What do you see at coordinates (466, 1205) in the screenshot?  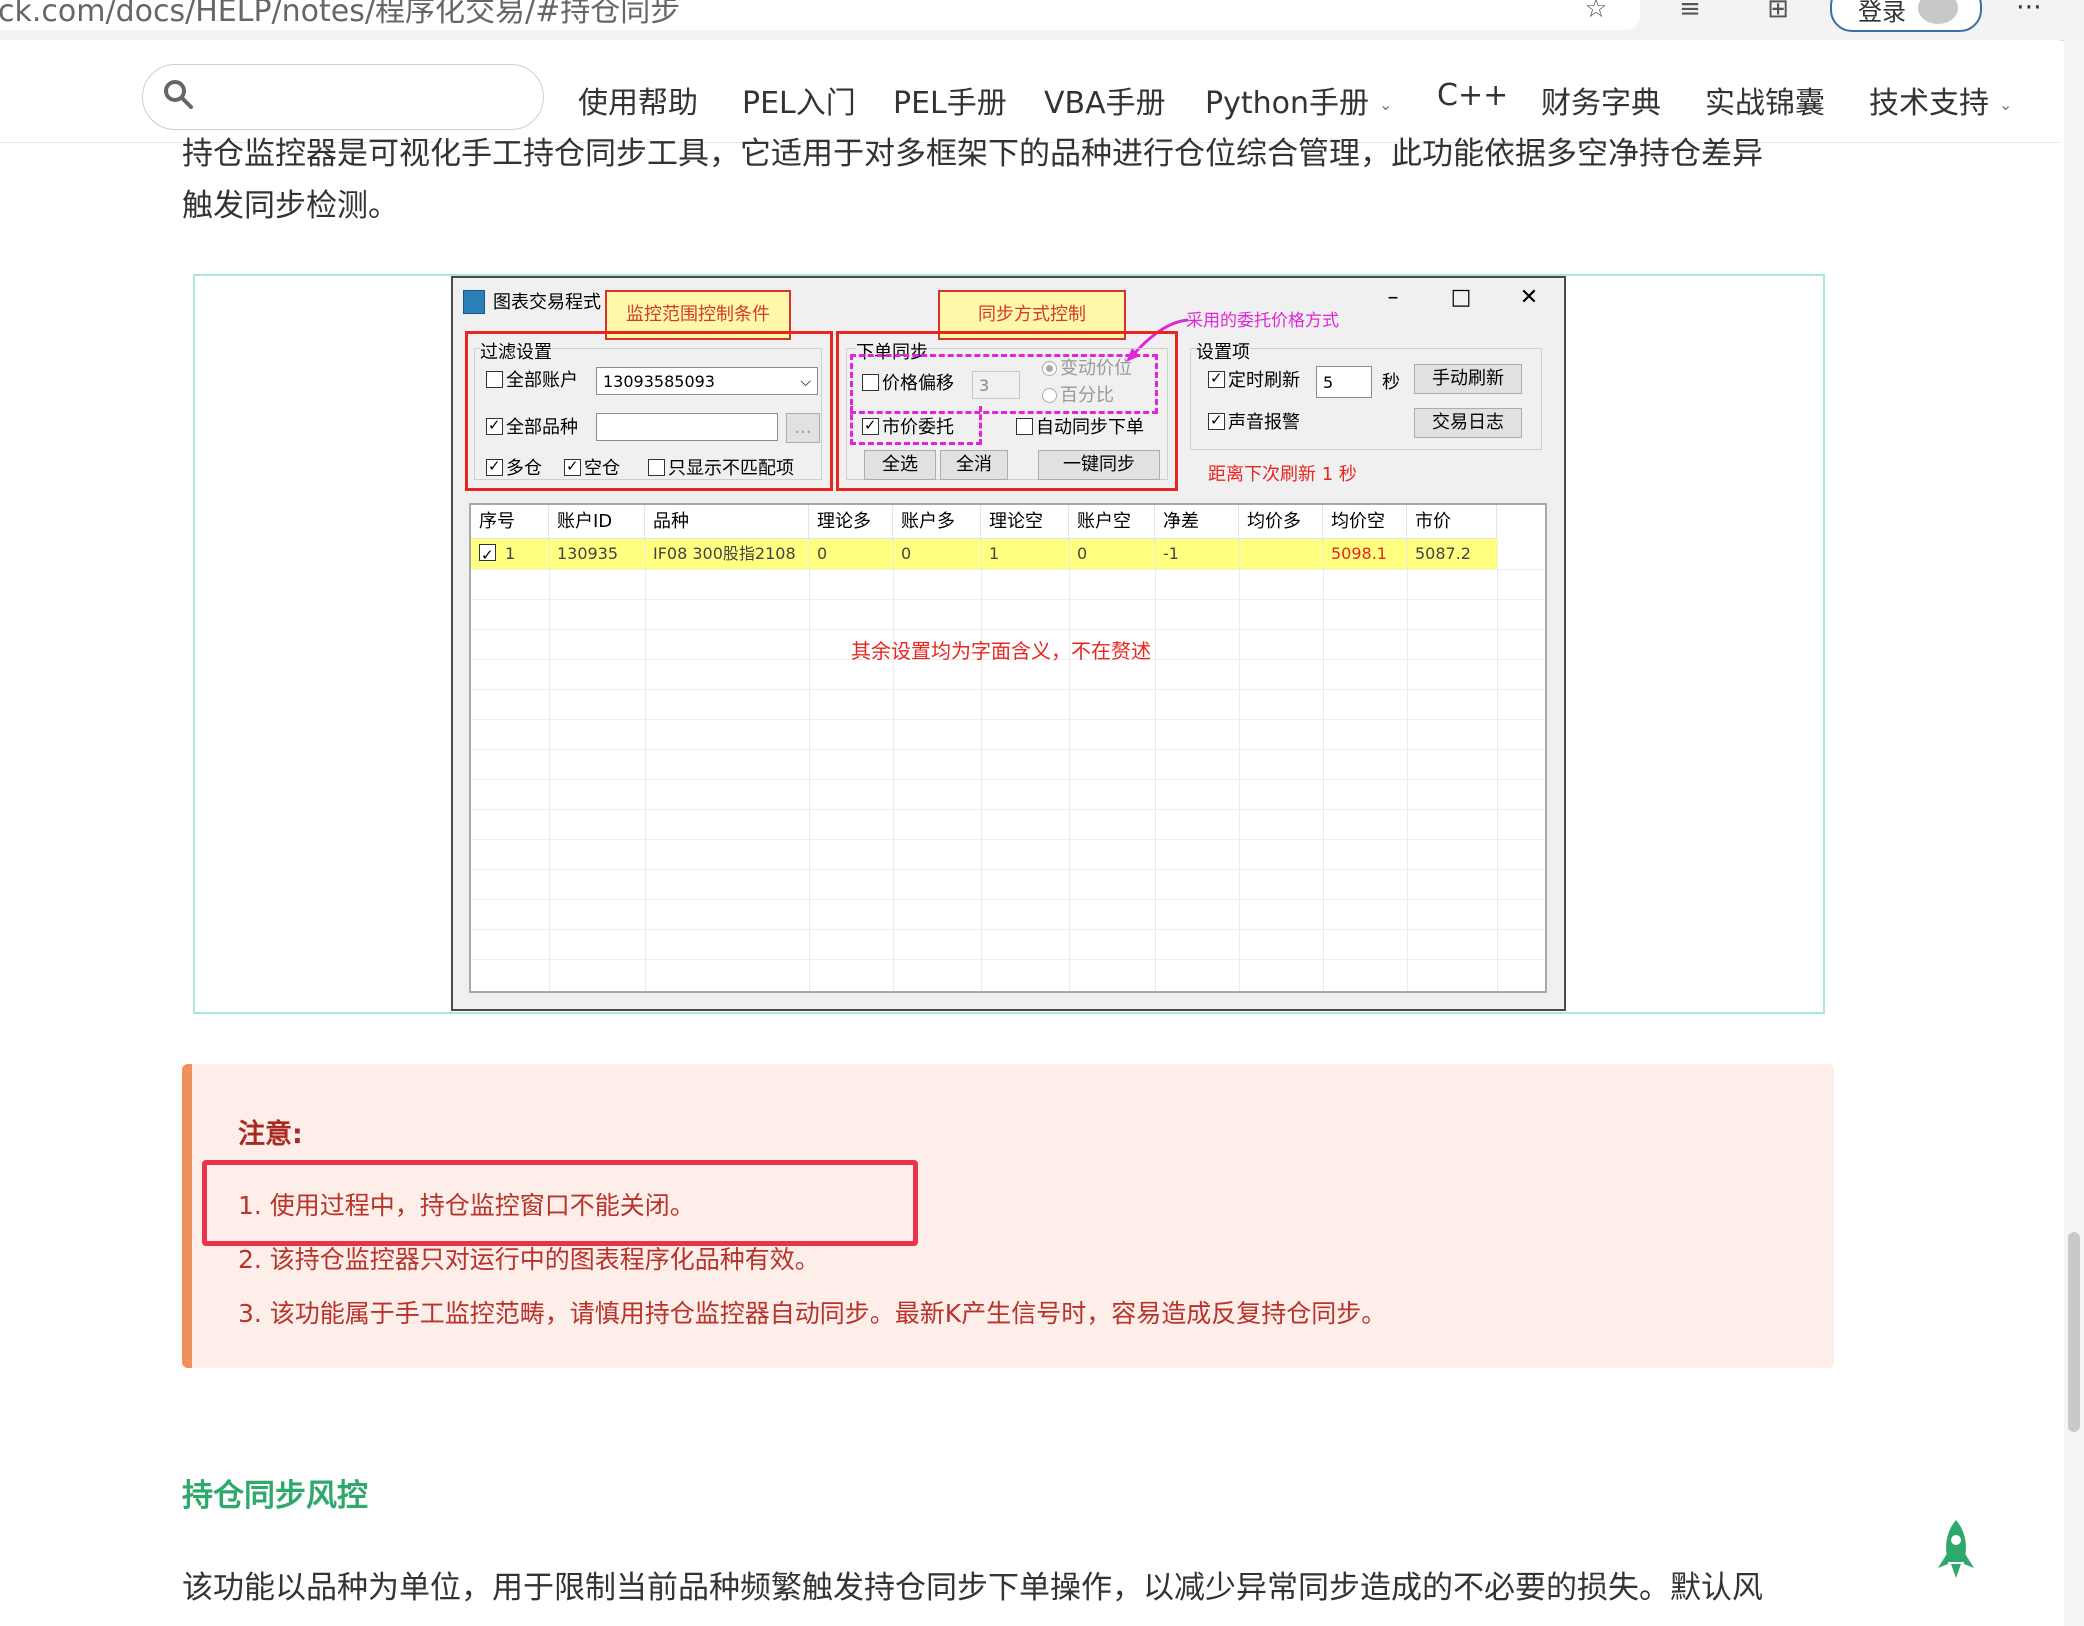 I see `note-item-1: 1. 使用过程中，持仓监控窗口不能关闭。` at bounding box center [466, 1205].